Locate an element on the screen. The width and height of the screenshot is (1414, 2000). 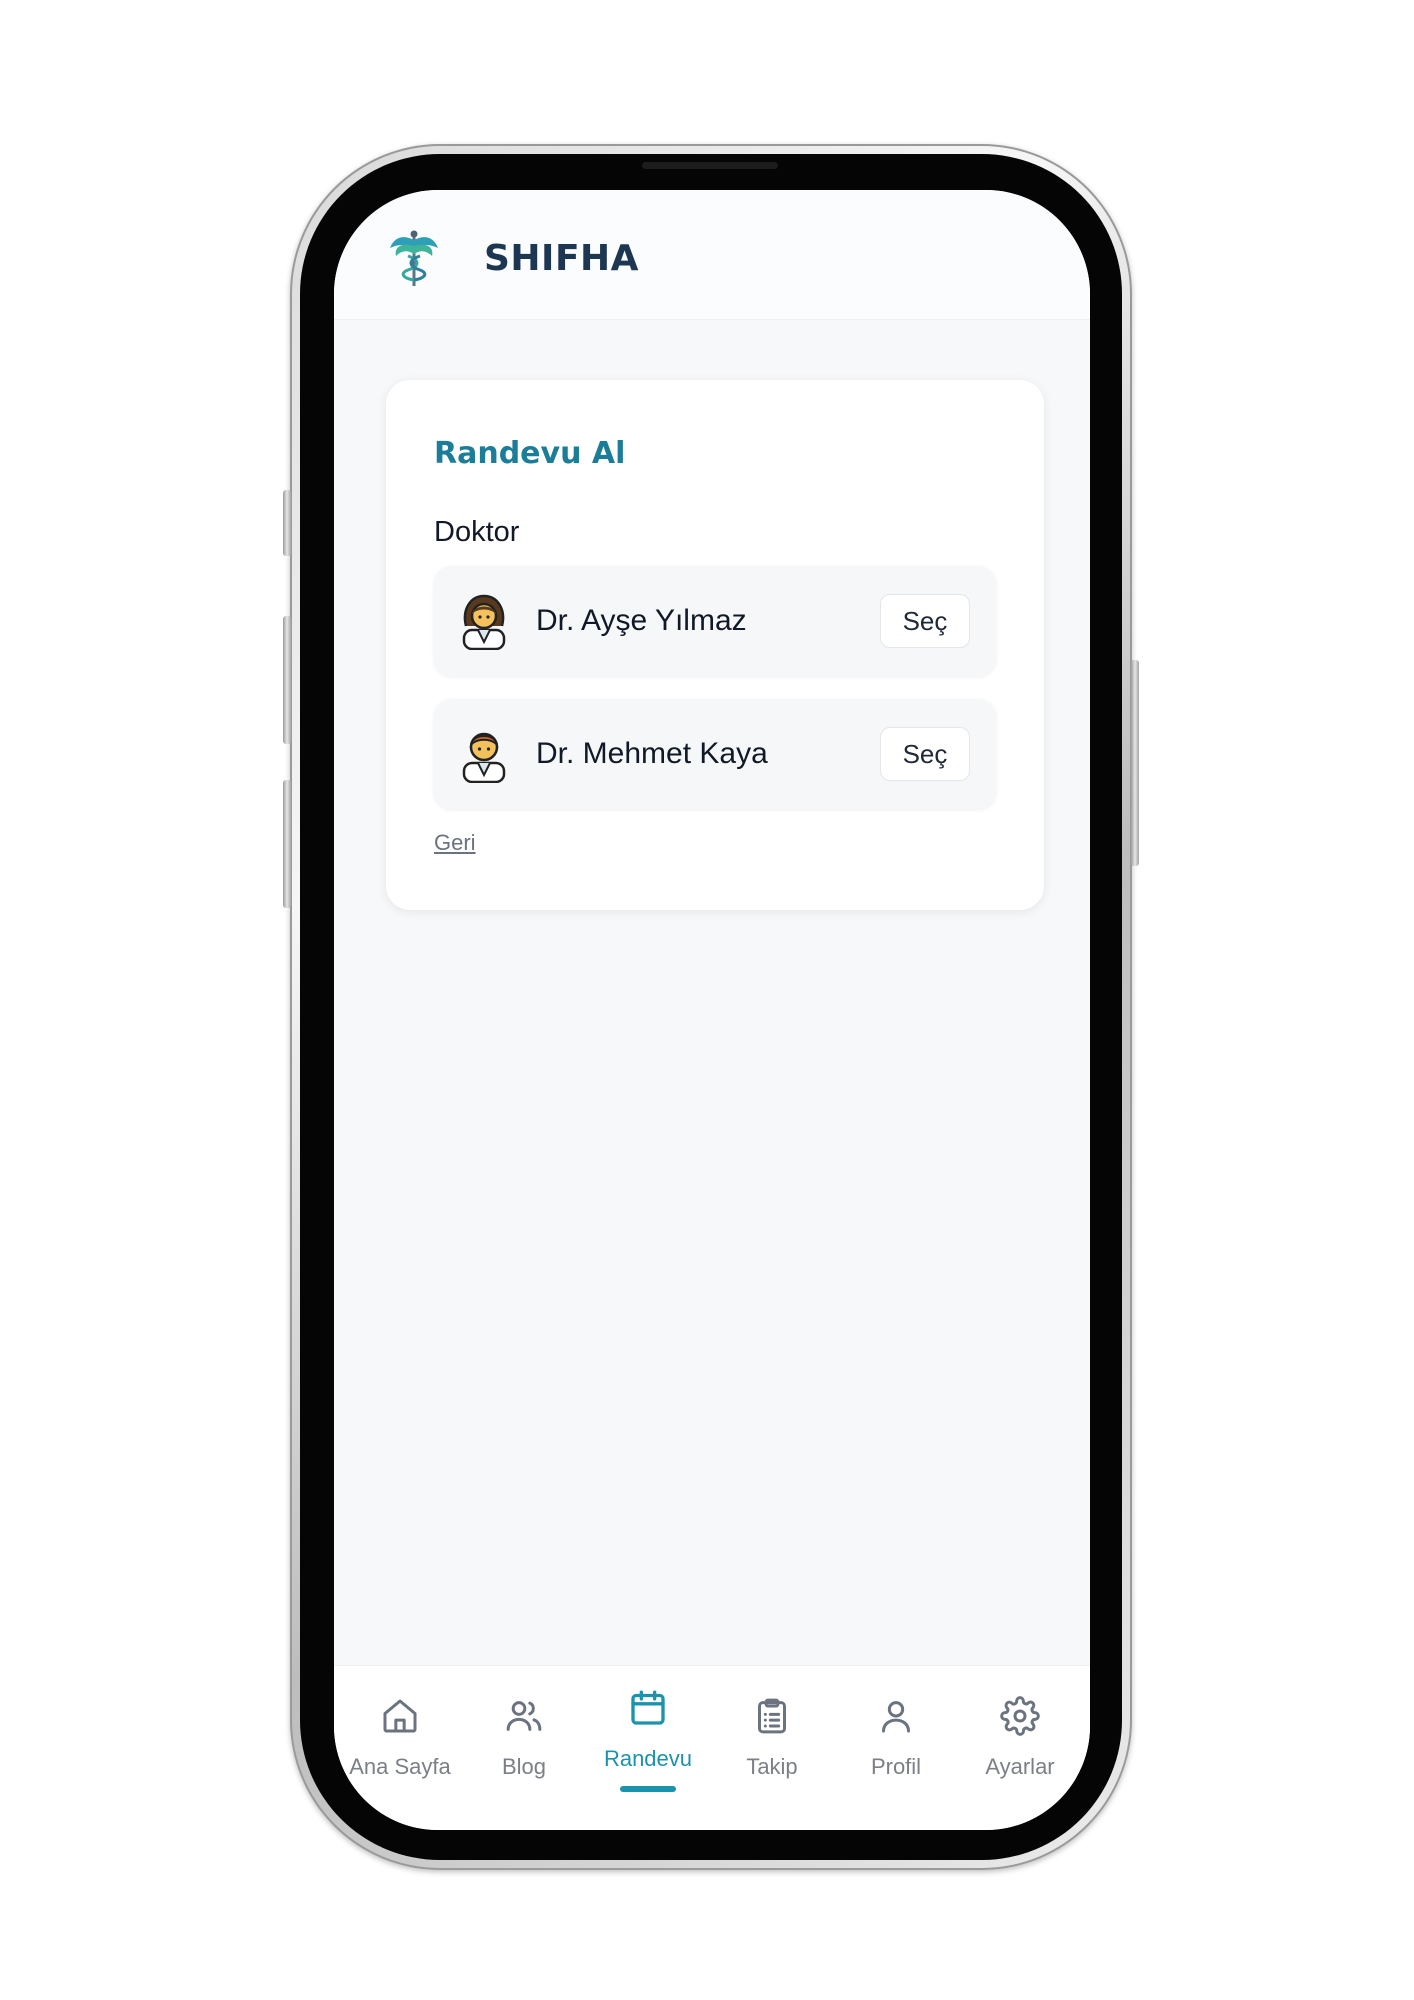
gear-icon is located at coordinates (1020, 1716).